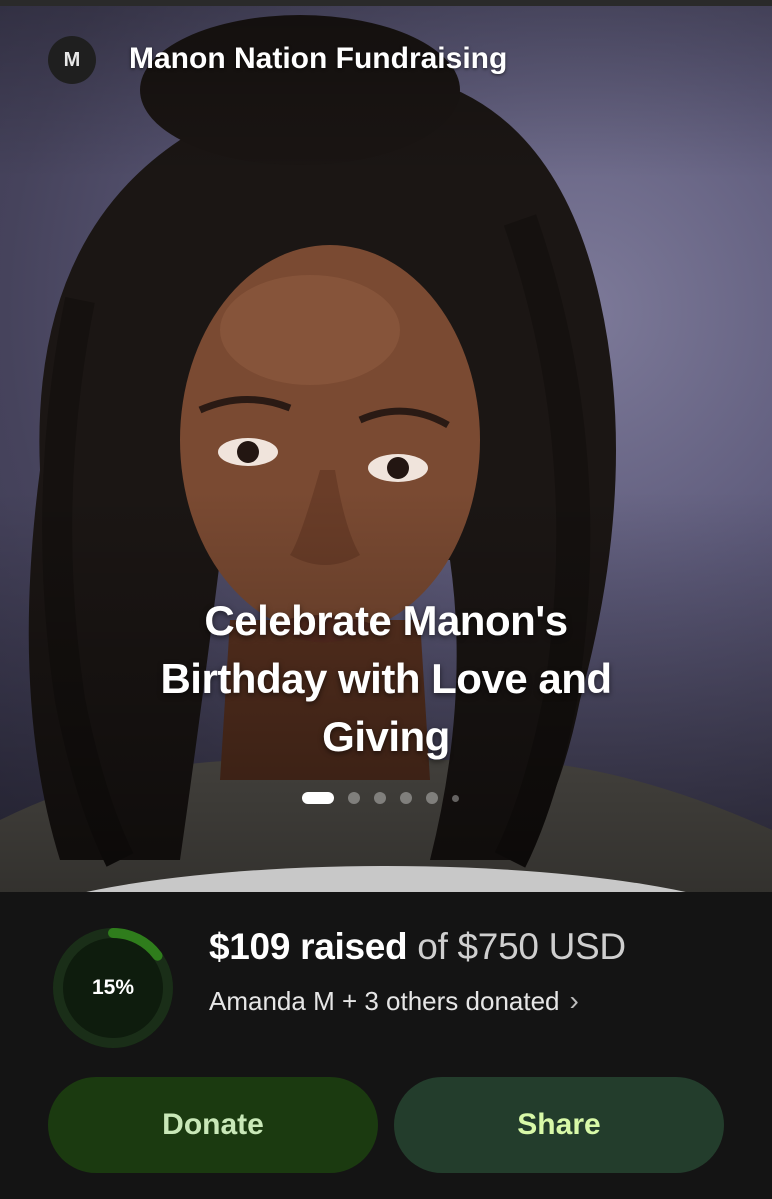  What do you see at coordinates (318, 59) in the screenshot?
I see `org-name: Manon Nation Fundraising` at bounding box center [318, 59].